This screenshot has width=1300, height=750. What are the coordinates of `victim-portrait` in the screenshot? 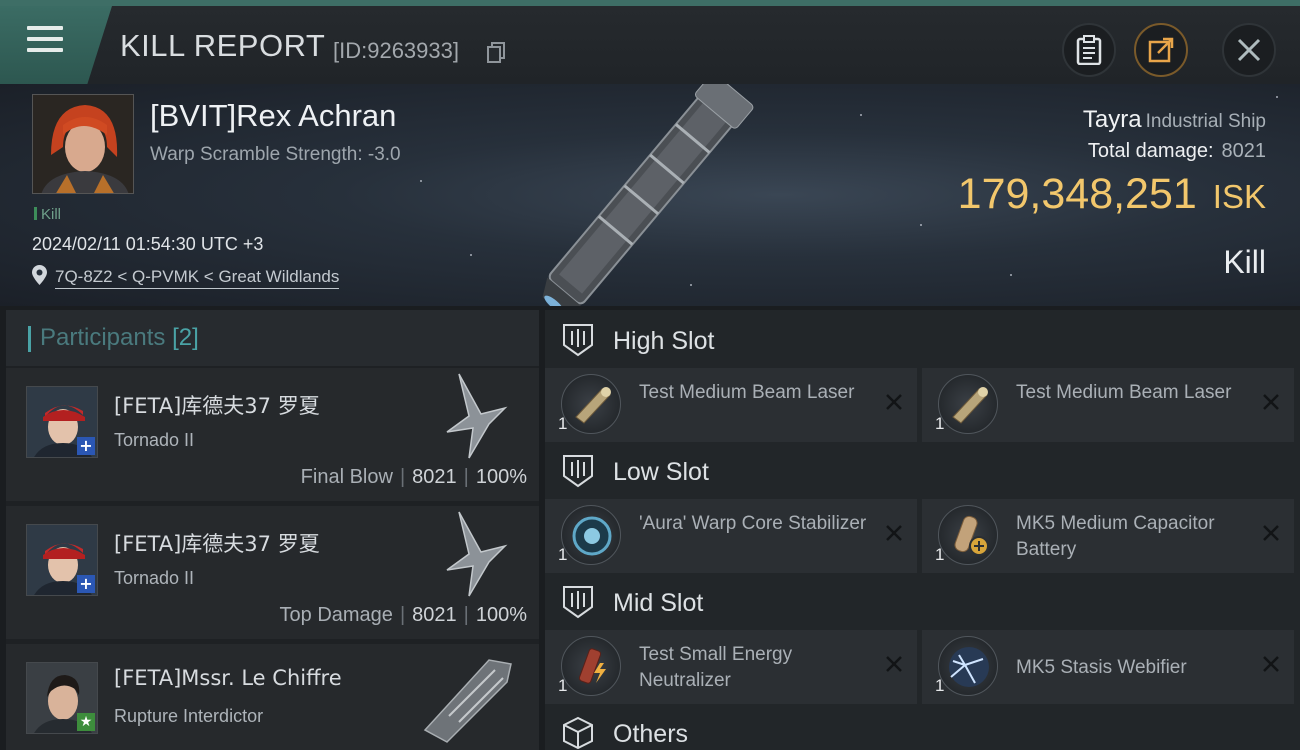 It's located at (83, 144).